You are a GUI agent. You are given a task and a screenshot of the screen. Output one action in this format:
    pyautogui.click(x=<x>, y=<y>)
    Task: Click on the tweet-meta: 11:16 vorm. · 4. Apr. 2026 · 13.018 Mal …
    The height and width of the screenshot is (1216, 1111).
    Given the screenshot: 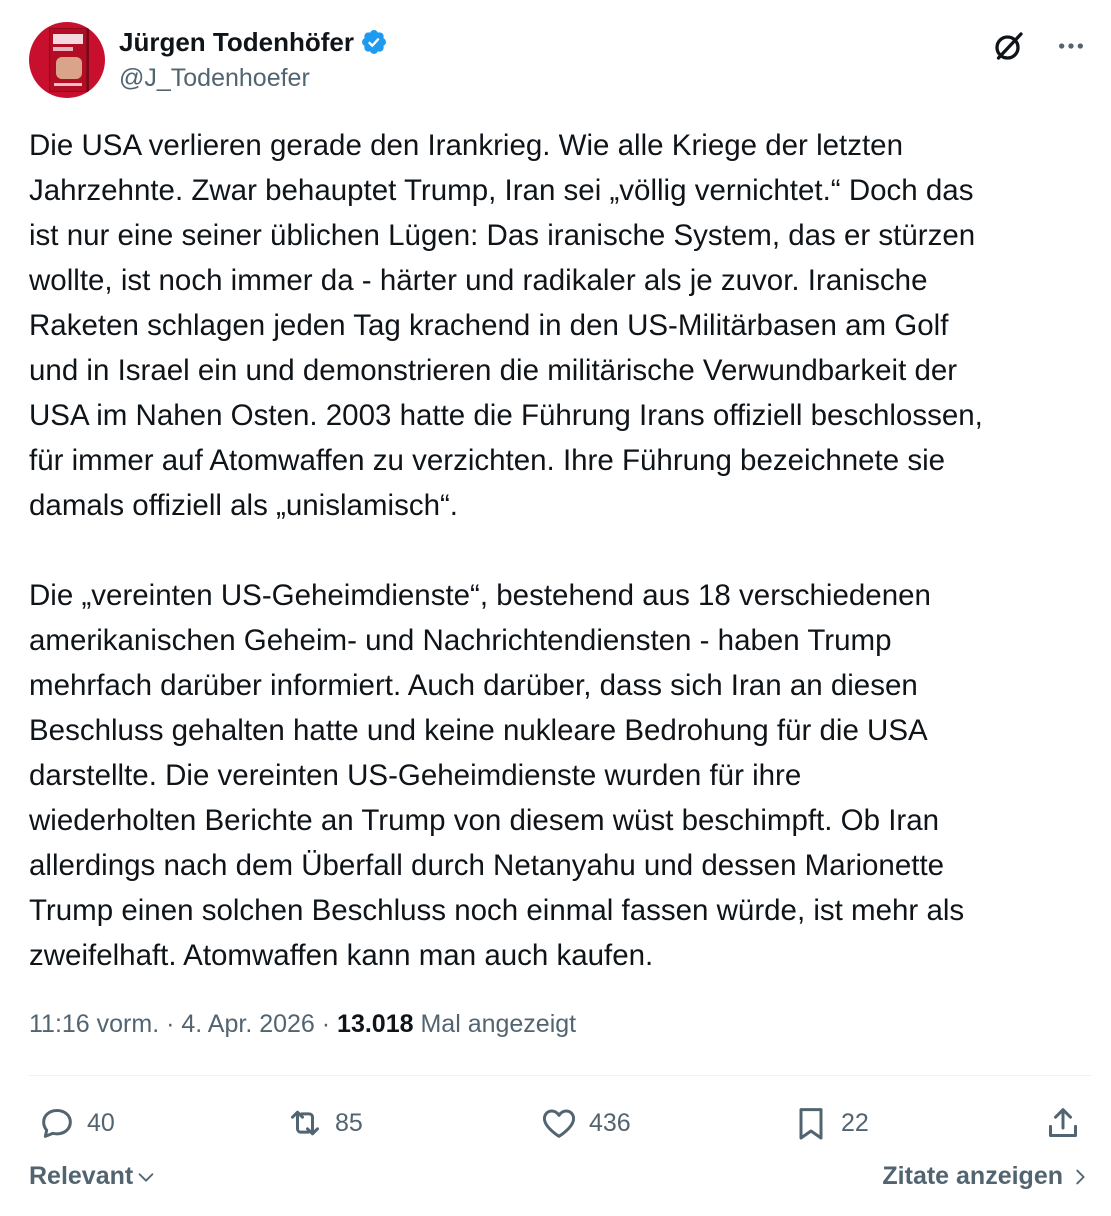 What is the action you would take?
    pyautogui.click(x=302, y=1024)
    